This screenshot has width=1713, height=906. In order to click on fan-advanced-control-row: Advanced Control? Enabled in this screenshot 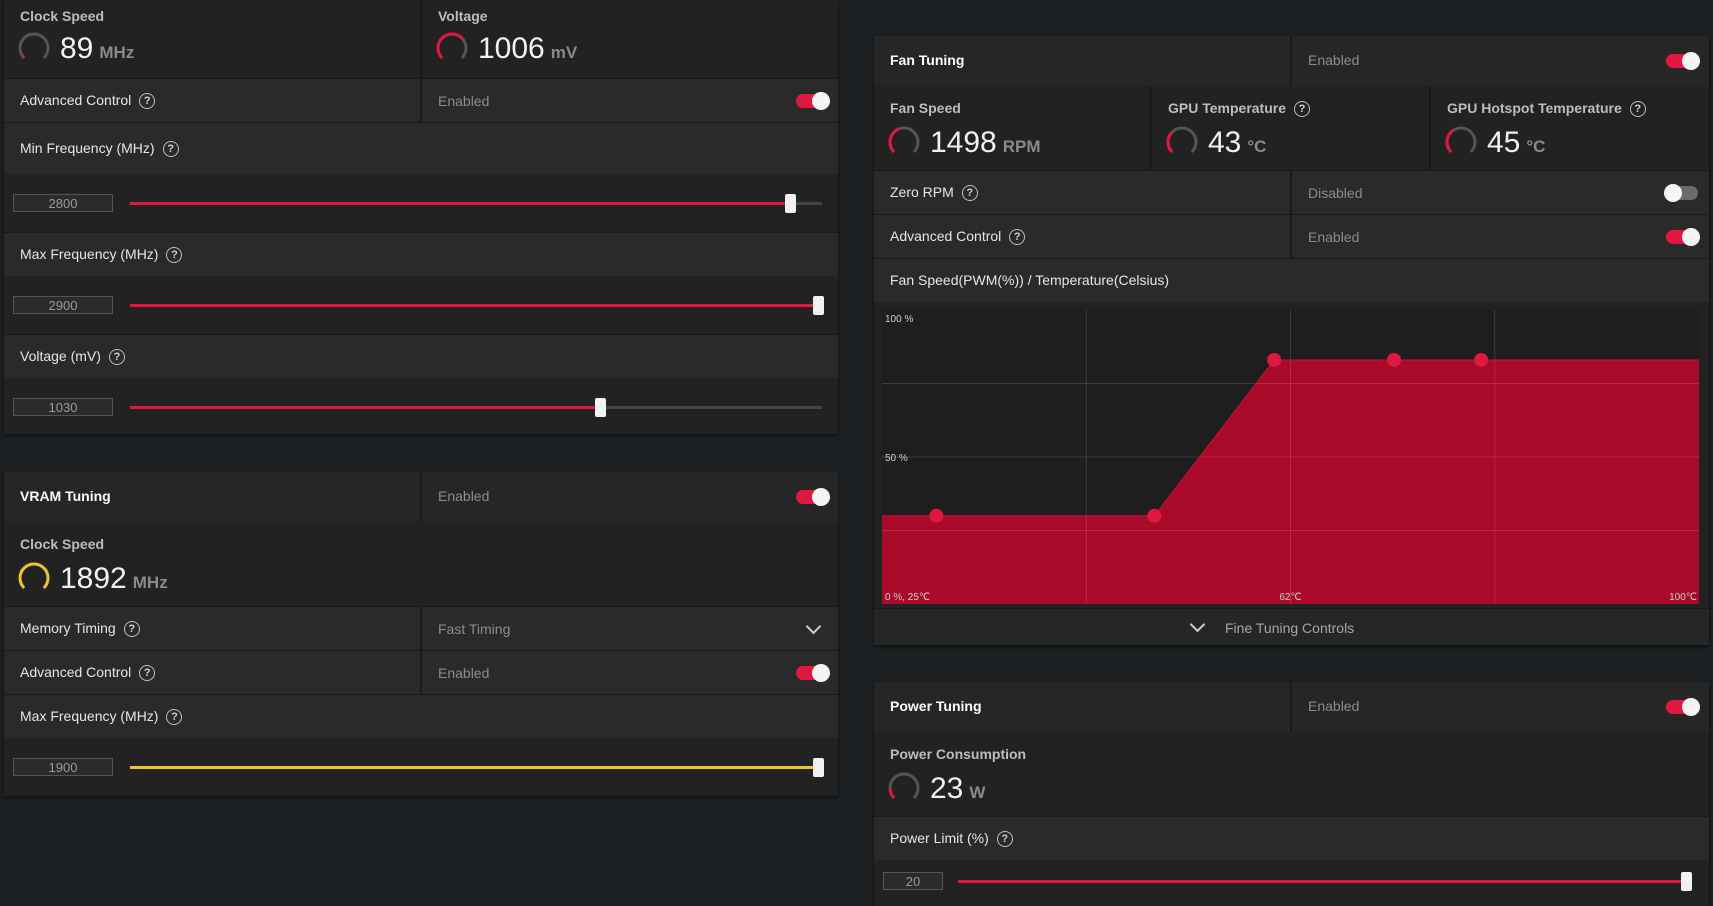, I will do `click(1291, 236)`.